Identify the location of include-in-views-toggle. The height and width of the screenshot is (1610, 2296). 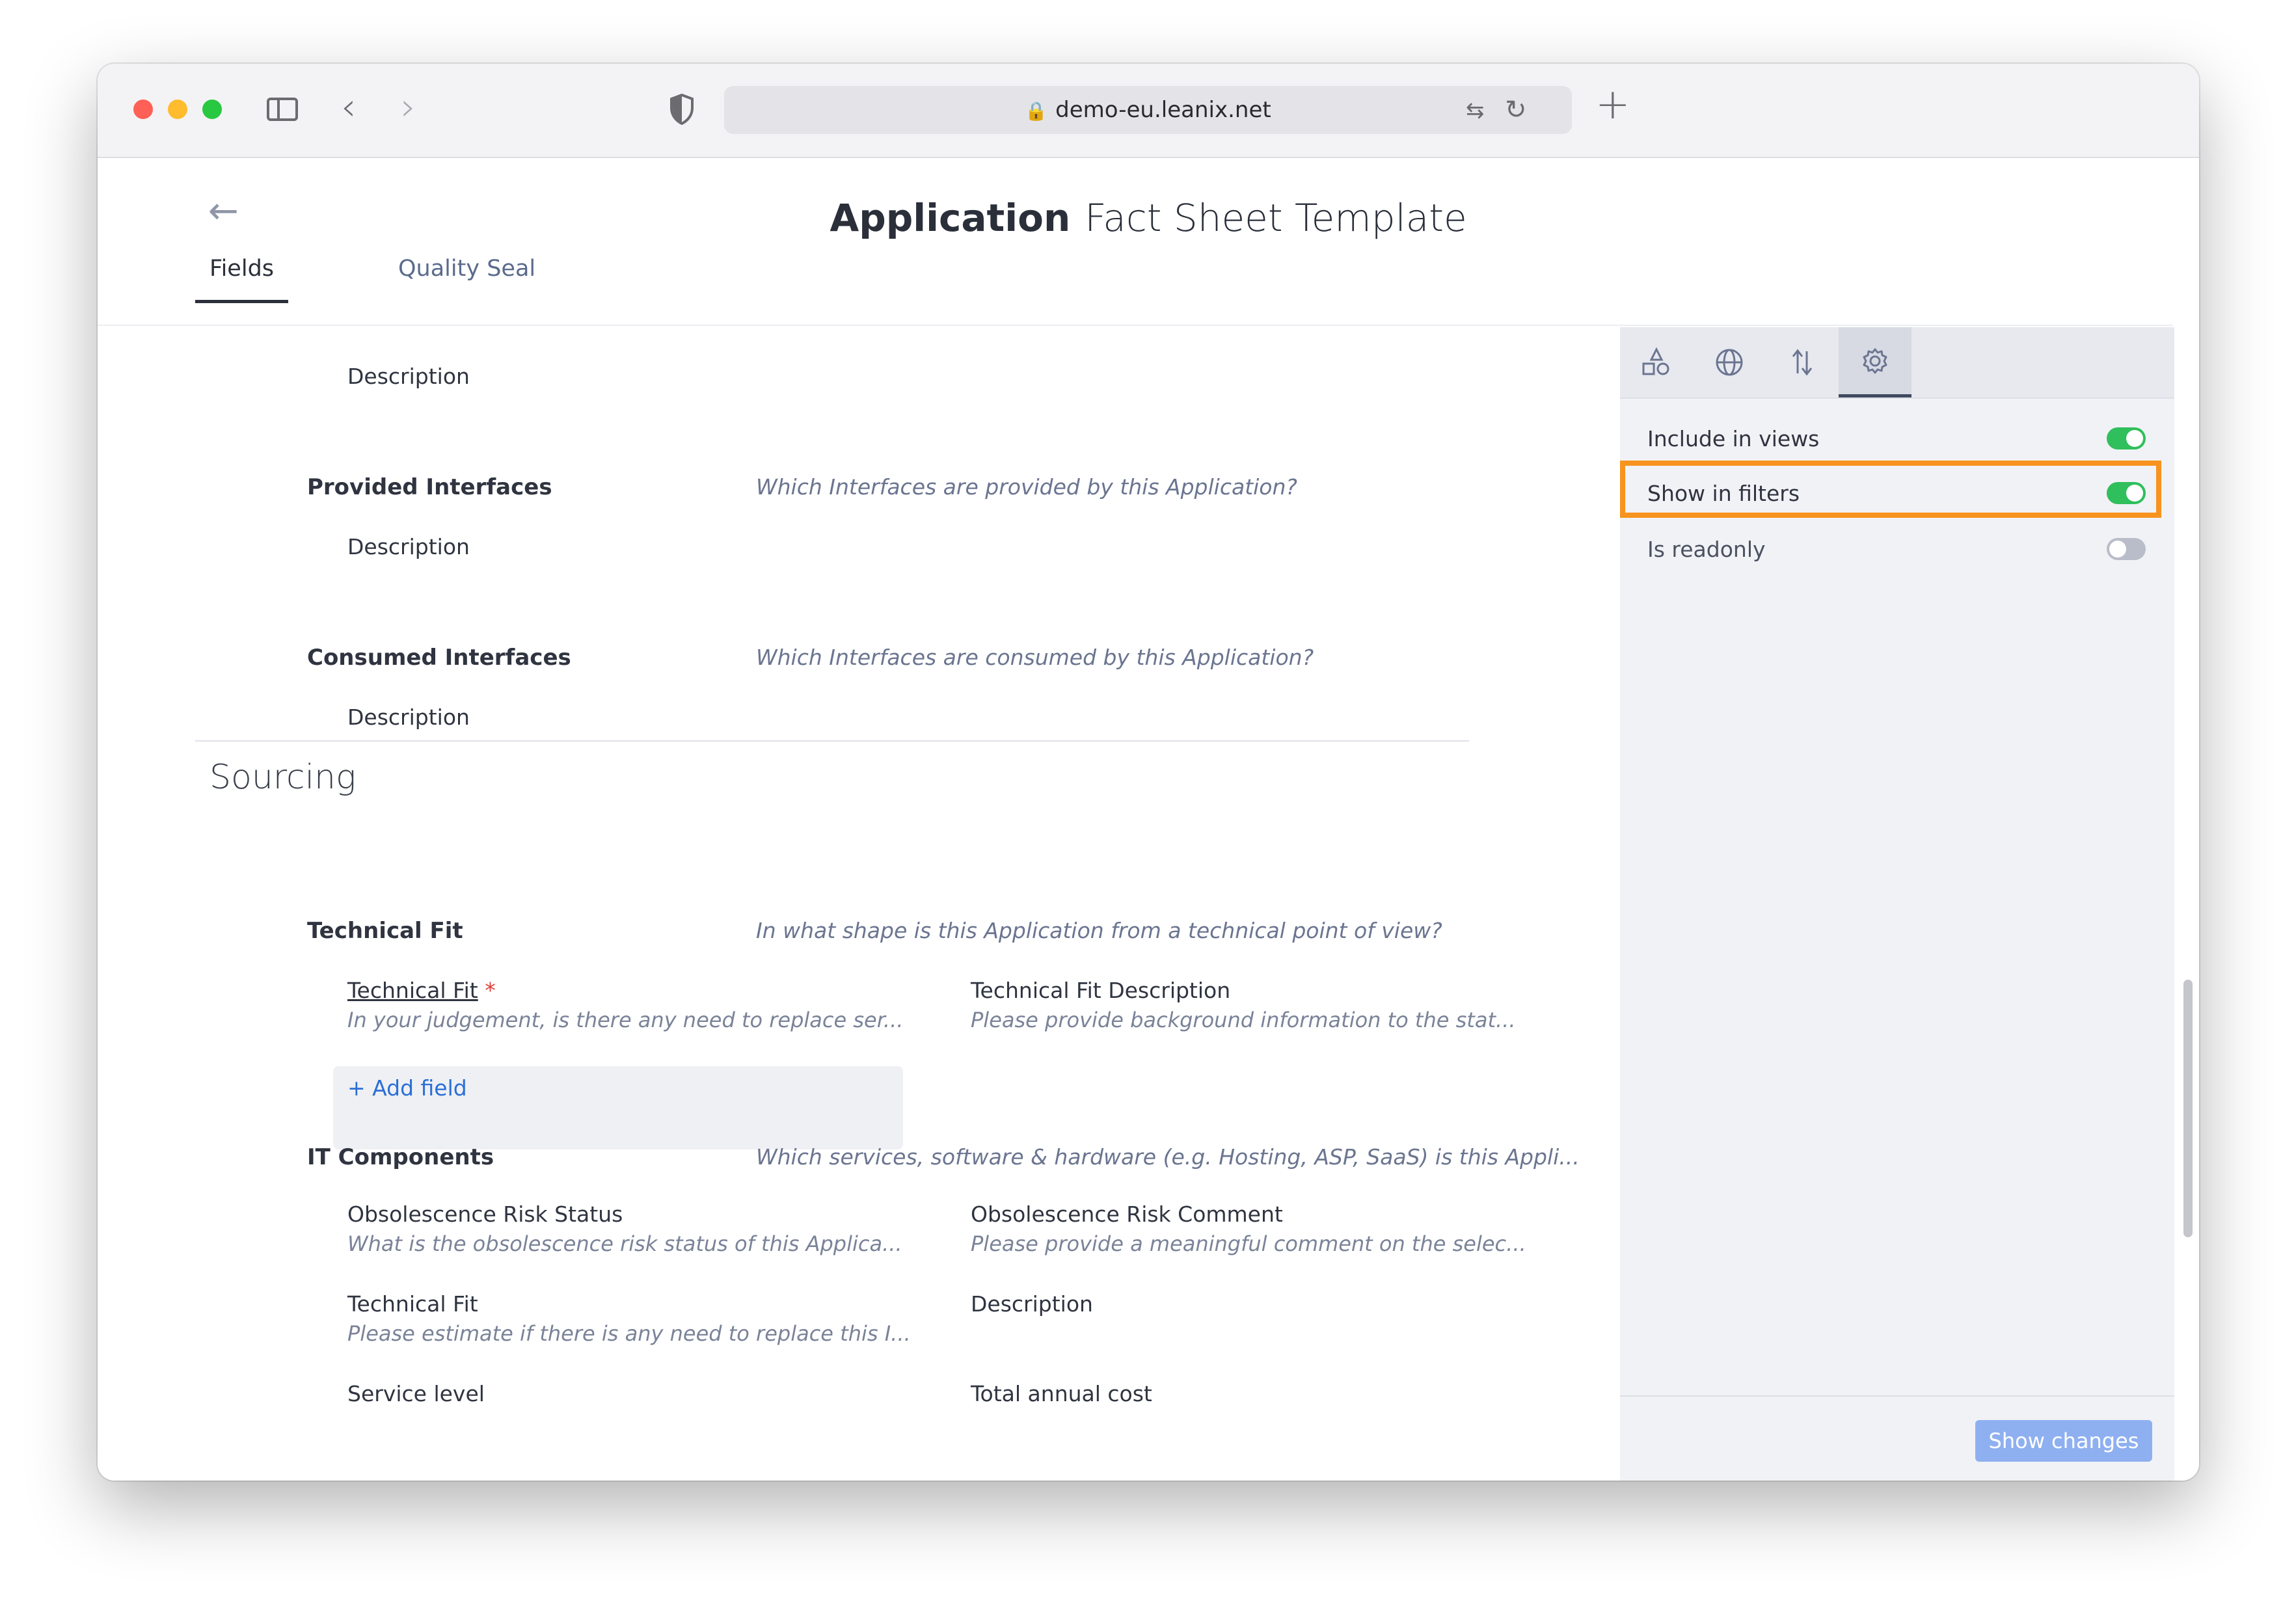
(2126, 438).